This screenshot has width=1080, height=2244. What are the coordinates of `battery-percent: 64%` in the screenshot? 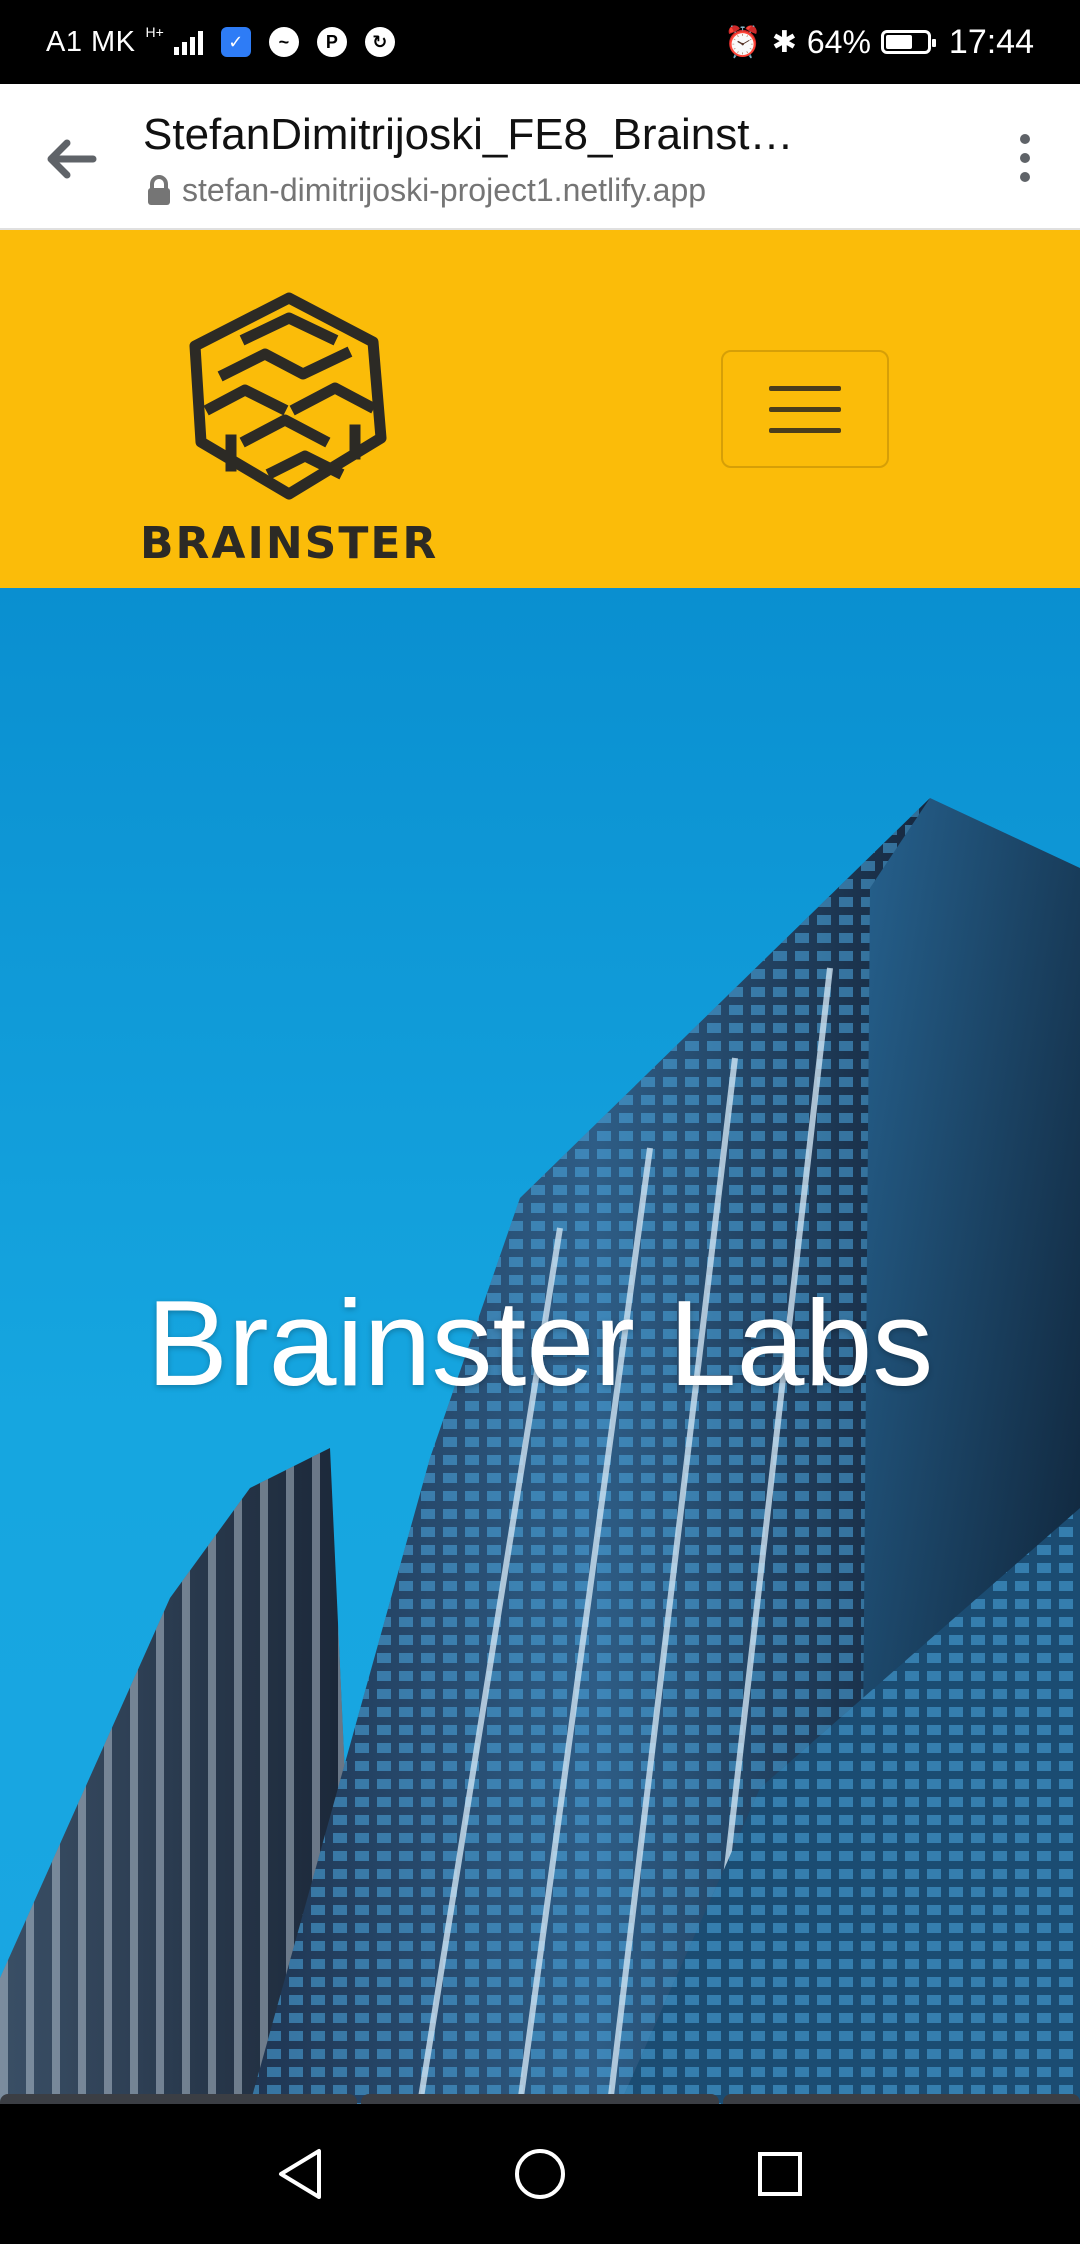 It's located at (838, 41).